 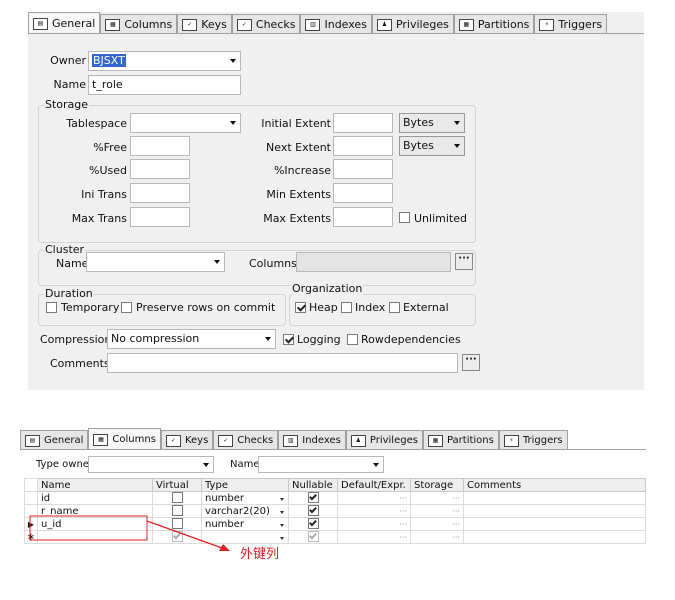 What do you see at coordinates (88, 528) in the screenshot?
I see `annotation-highlight-box` at bounding box center [88, 528].